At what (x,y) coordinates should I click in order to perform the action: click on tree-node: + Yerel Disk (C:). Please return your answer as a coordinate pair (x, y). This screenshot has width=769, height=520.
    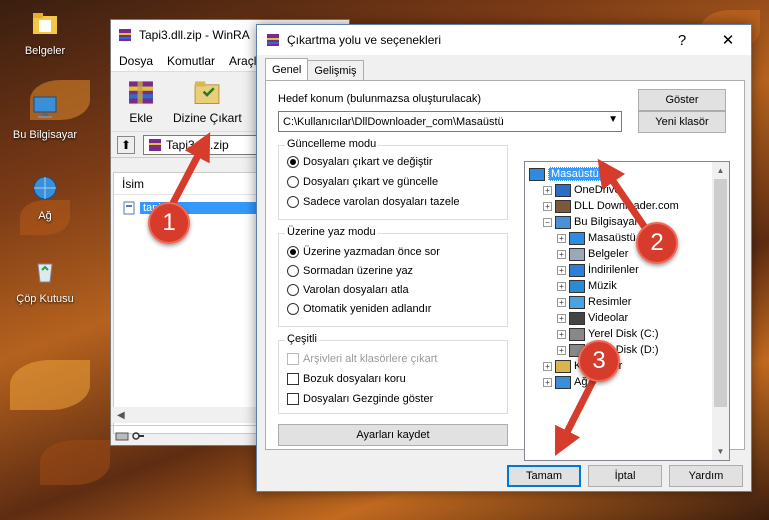
    Looking at the image, I should click on (608, 334).